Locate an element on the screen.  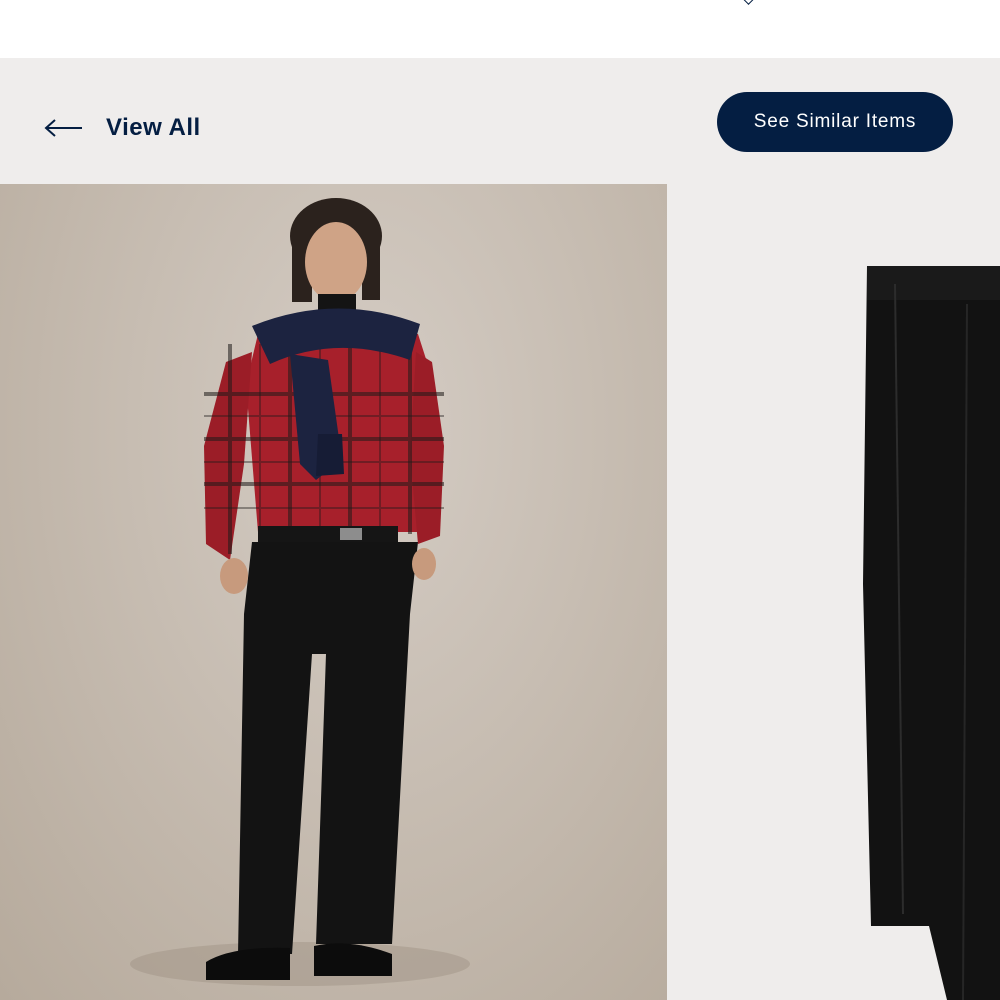
see-similar-items-button: See Similar Items is located at coordinates (835, 122).